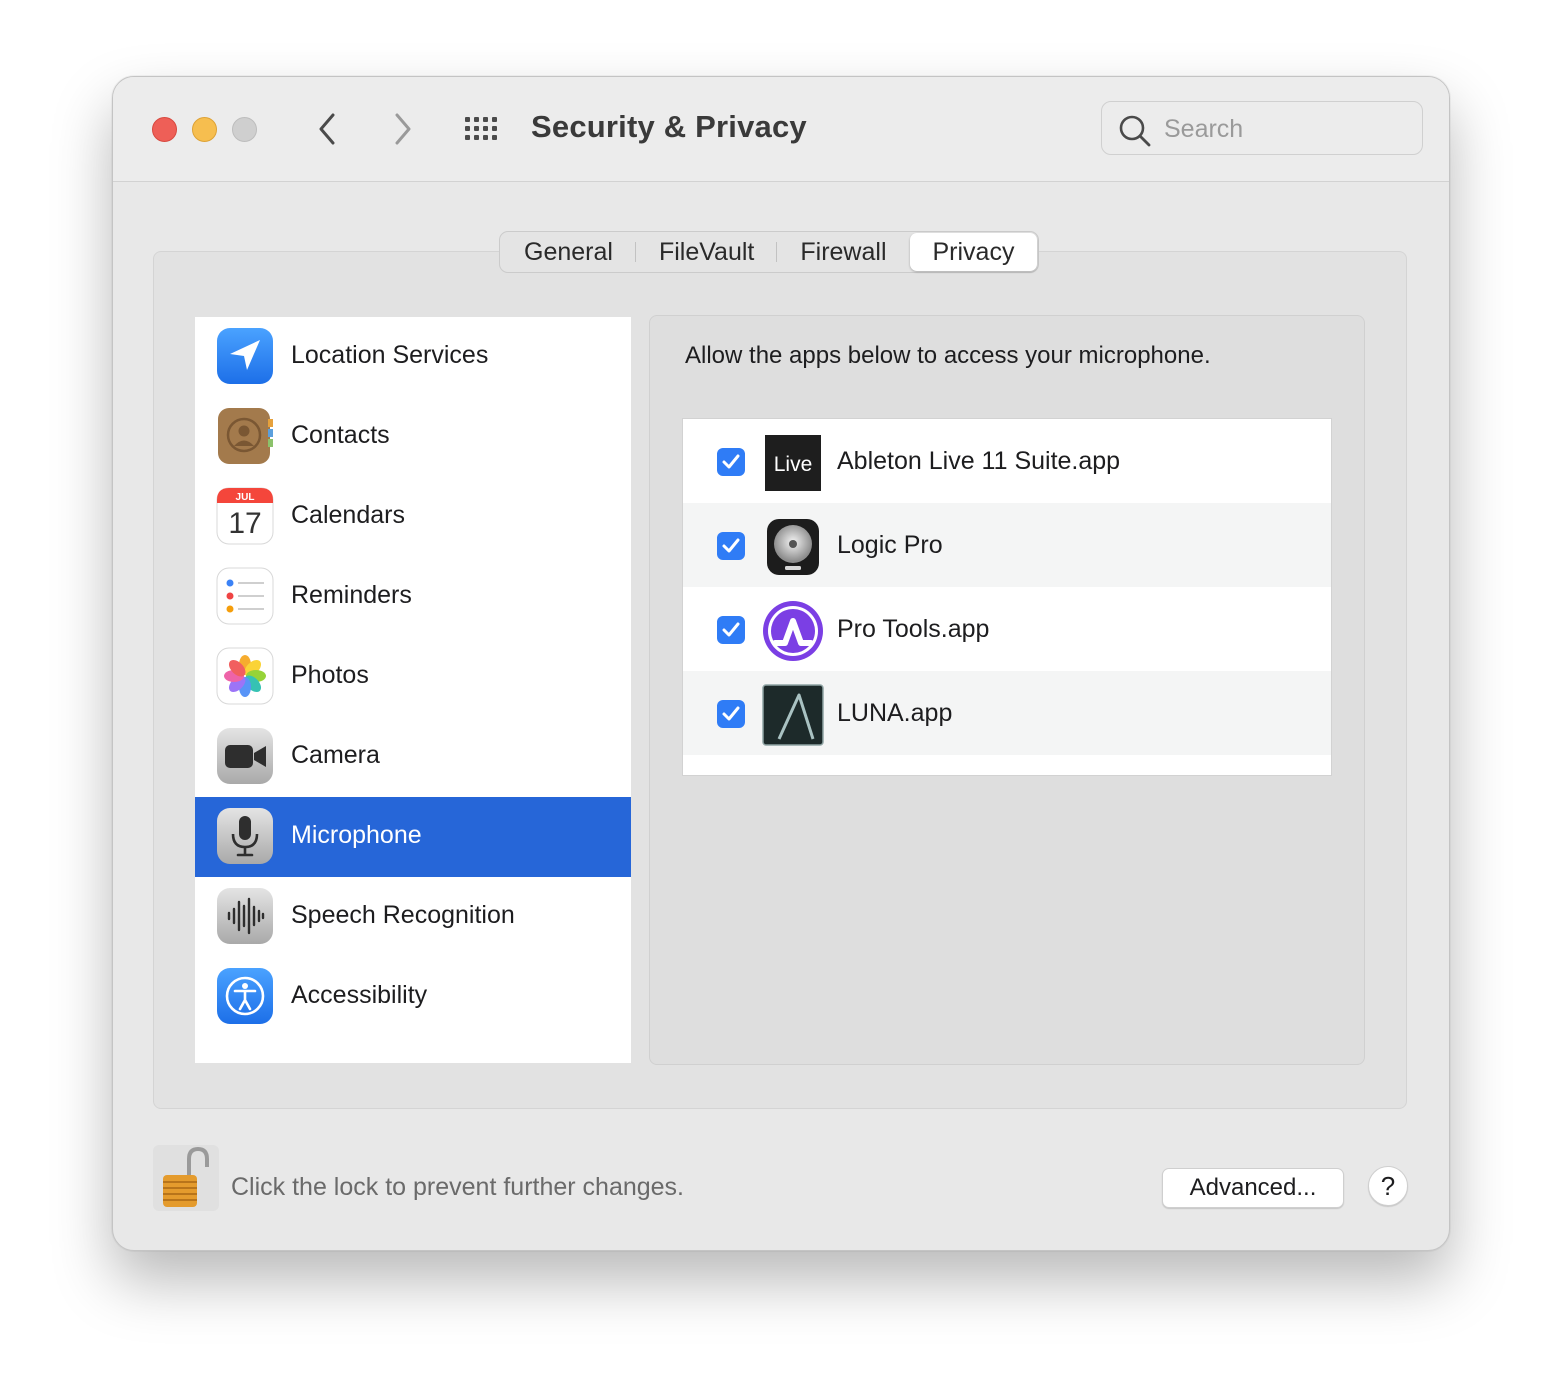 The width and height of the screenshot is (1560, 1398). I want to click on sidebar-item-label: Reminders, so click(351, 595).